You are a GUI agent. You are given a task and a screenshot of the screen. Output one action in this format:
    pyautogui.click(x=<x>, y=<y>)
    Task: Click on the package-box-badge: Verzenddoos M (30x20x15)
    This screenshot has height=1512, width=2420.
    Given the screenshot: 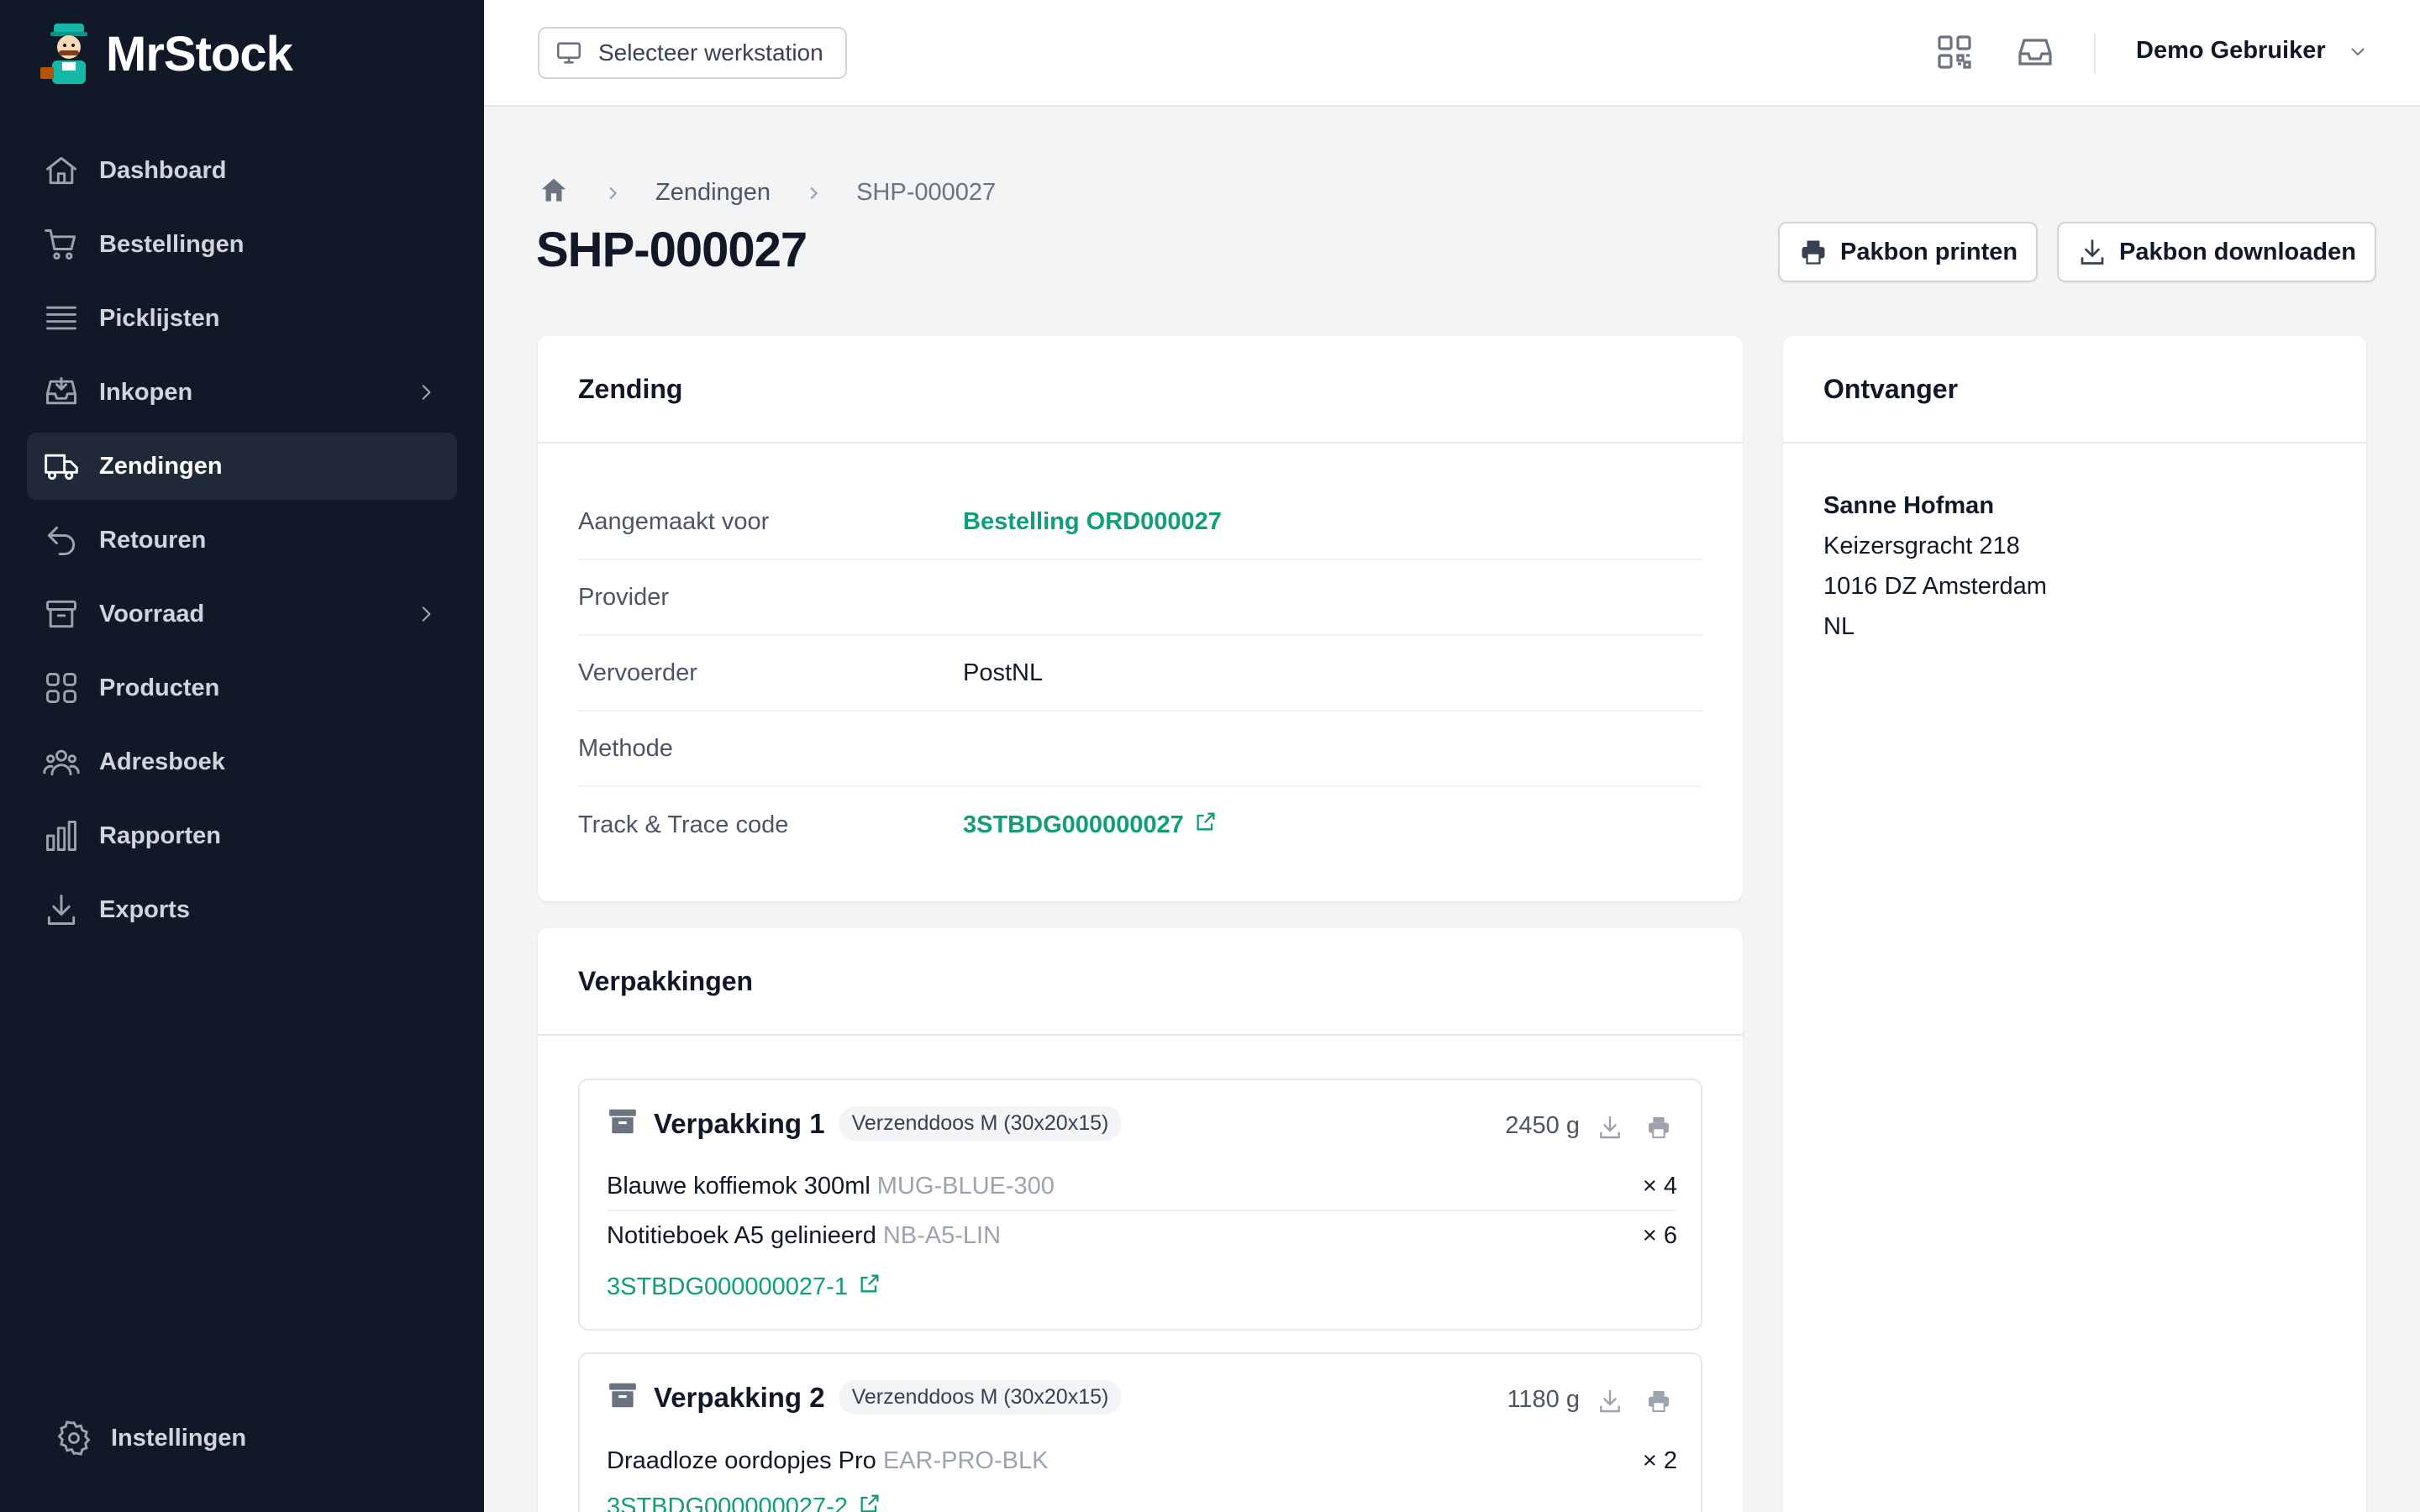 What is the action you would take?
    pyautogui.click(x=981, y=1397)
    